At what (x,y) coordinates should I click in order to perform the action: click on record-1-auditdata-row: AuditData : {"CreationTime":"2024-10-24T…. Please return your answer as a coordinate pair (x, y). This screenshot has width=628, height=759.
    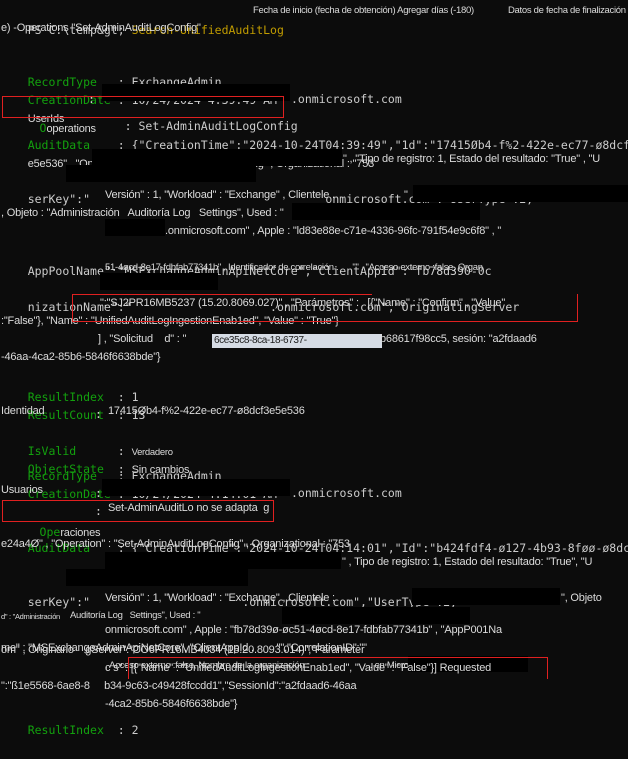
    Looking at the image, I should click on (314, 134).